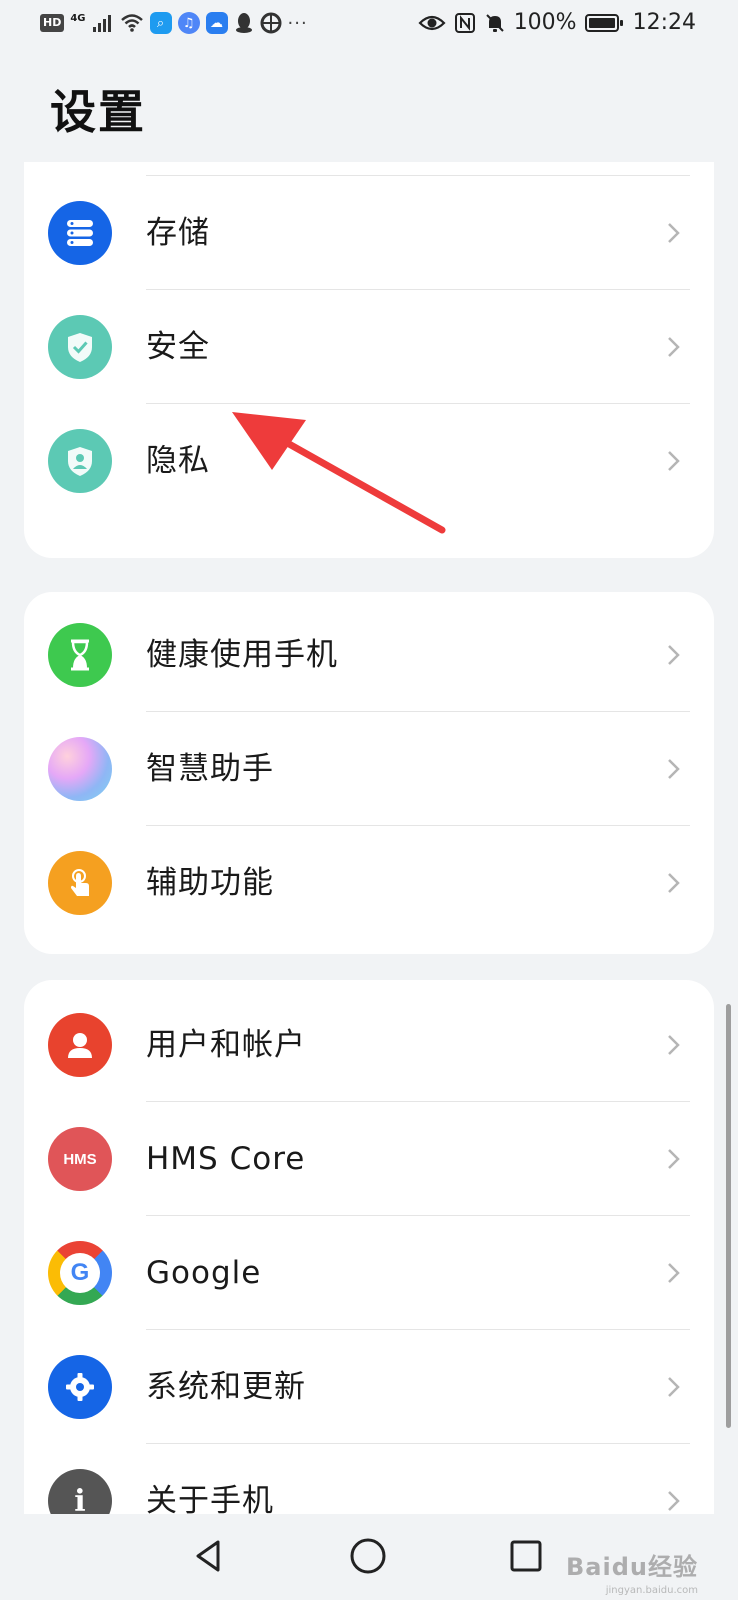  What do you see at coordinates (160, 23) in the screenshot?
I see `search-app-icon: ⌕` at bounding box center [160, 23].